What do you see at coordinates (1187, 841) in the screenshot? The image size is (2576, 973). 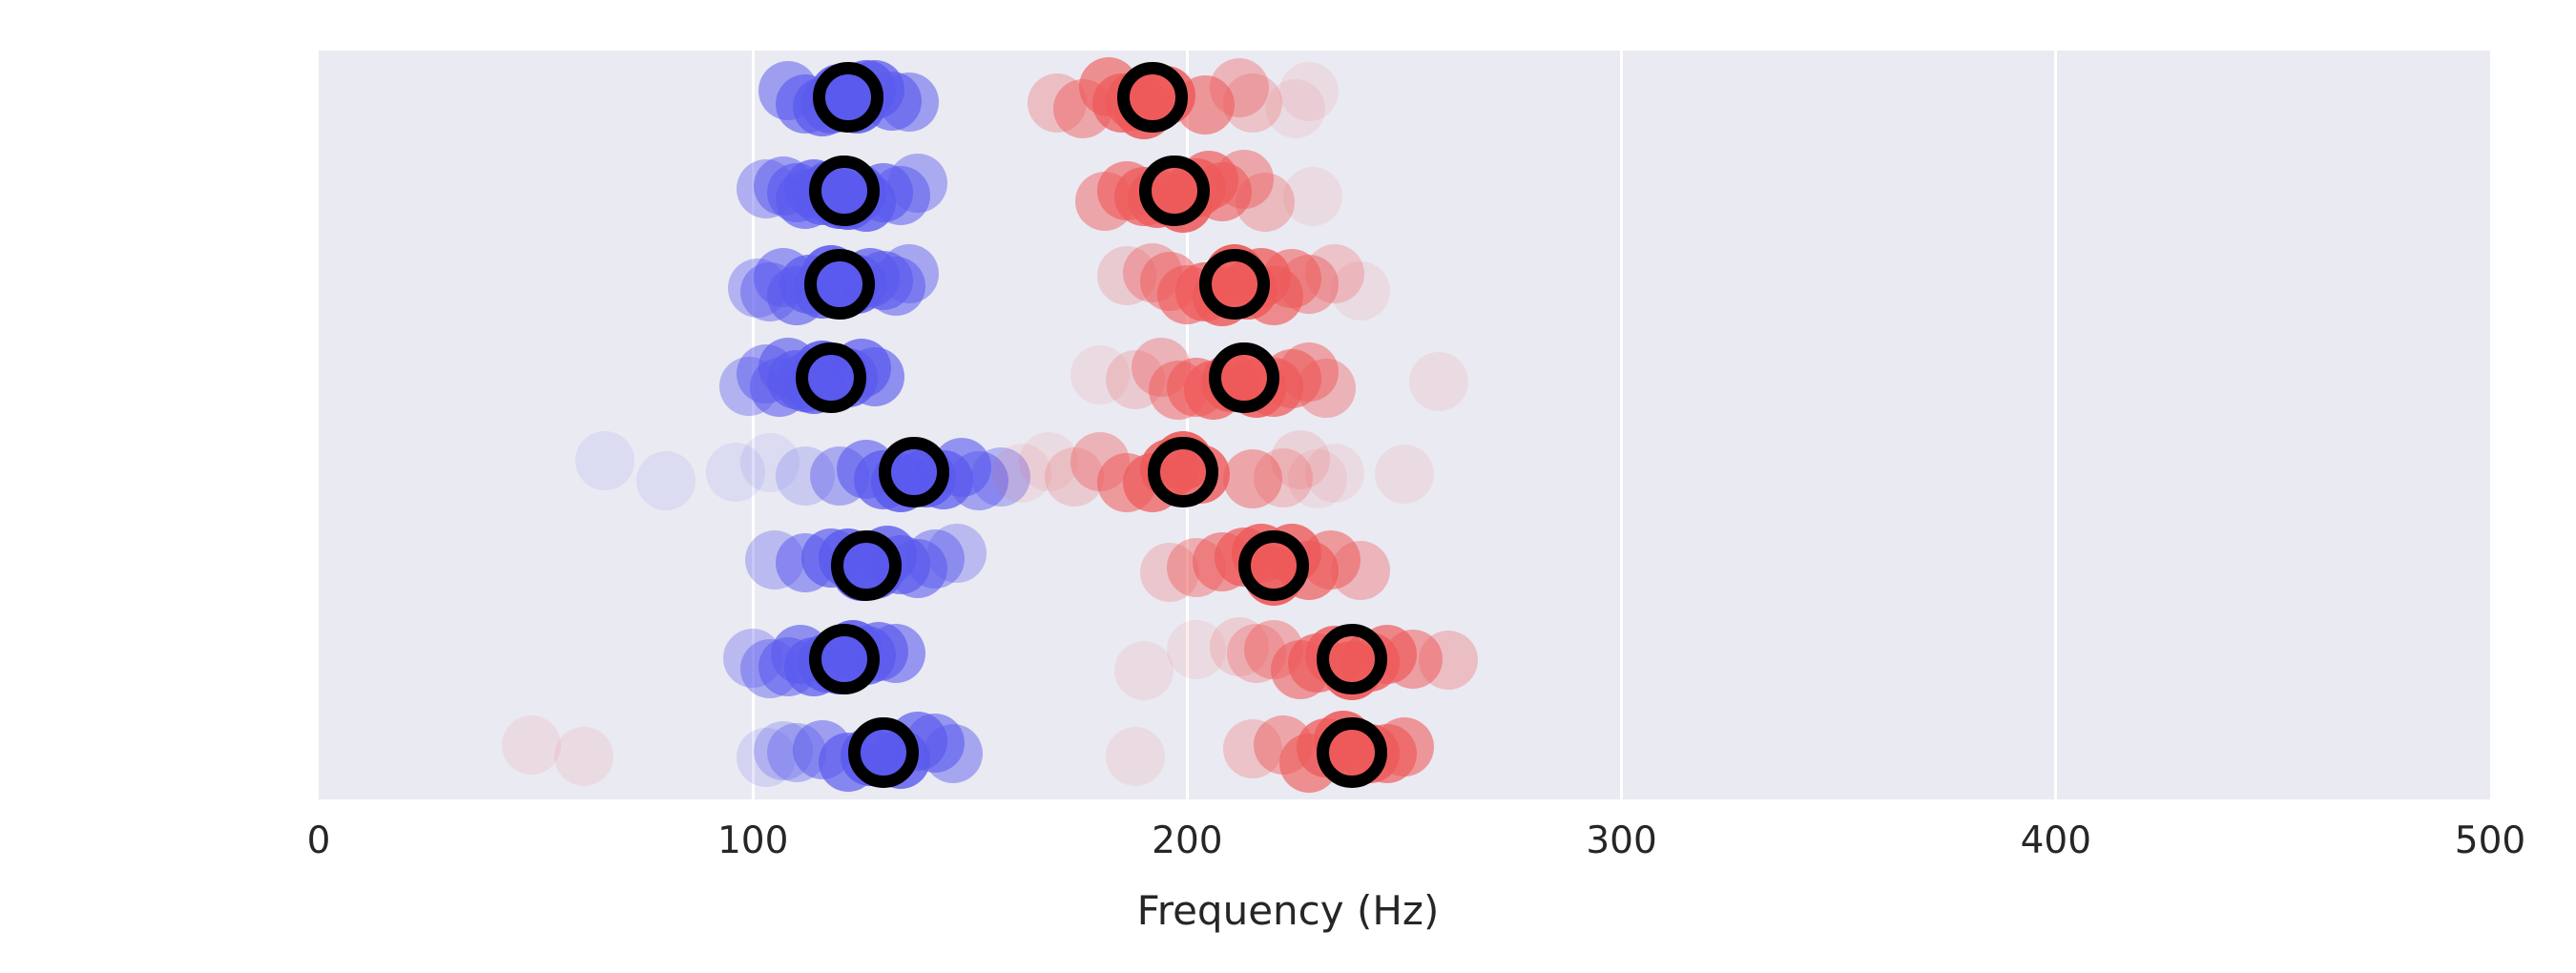 I see `x-tick-label-200: 200` at bounding box center [1187, 841].